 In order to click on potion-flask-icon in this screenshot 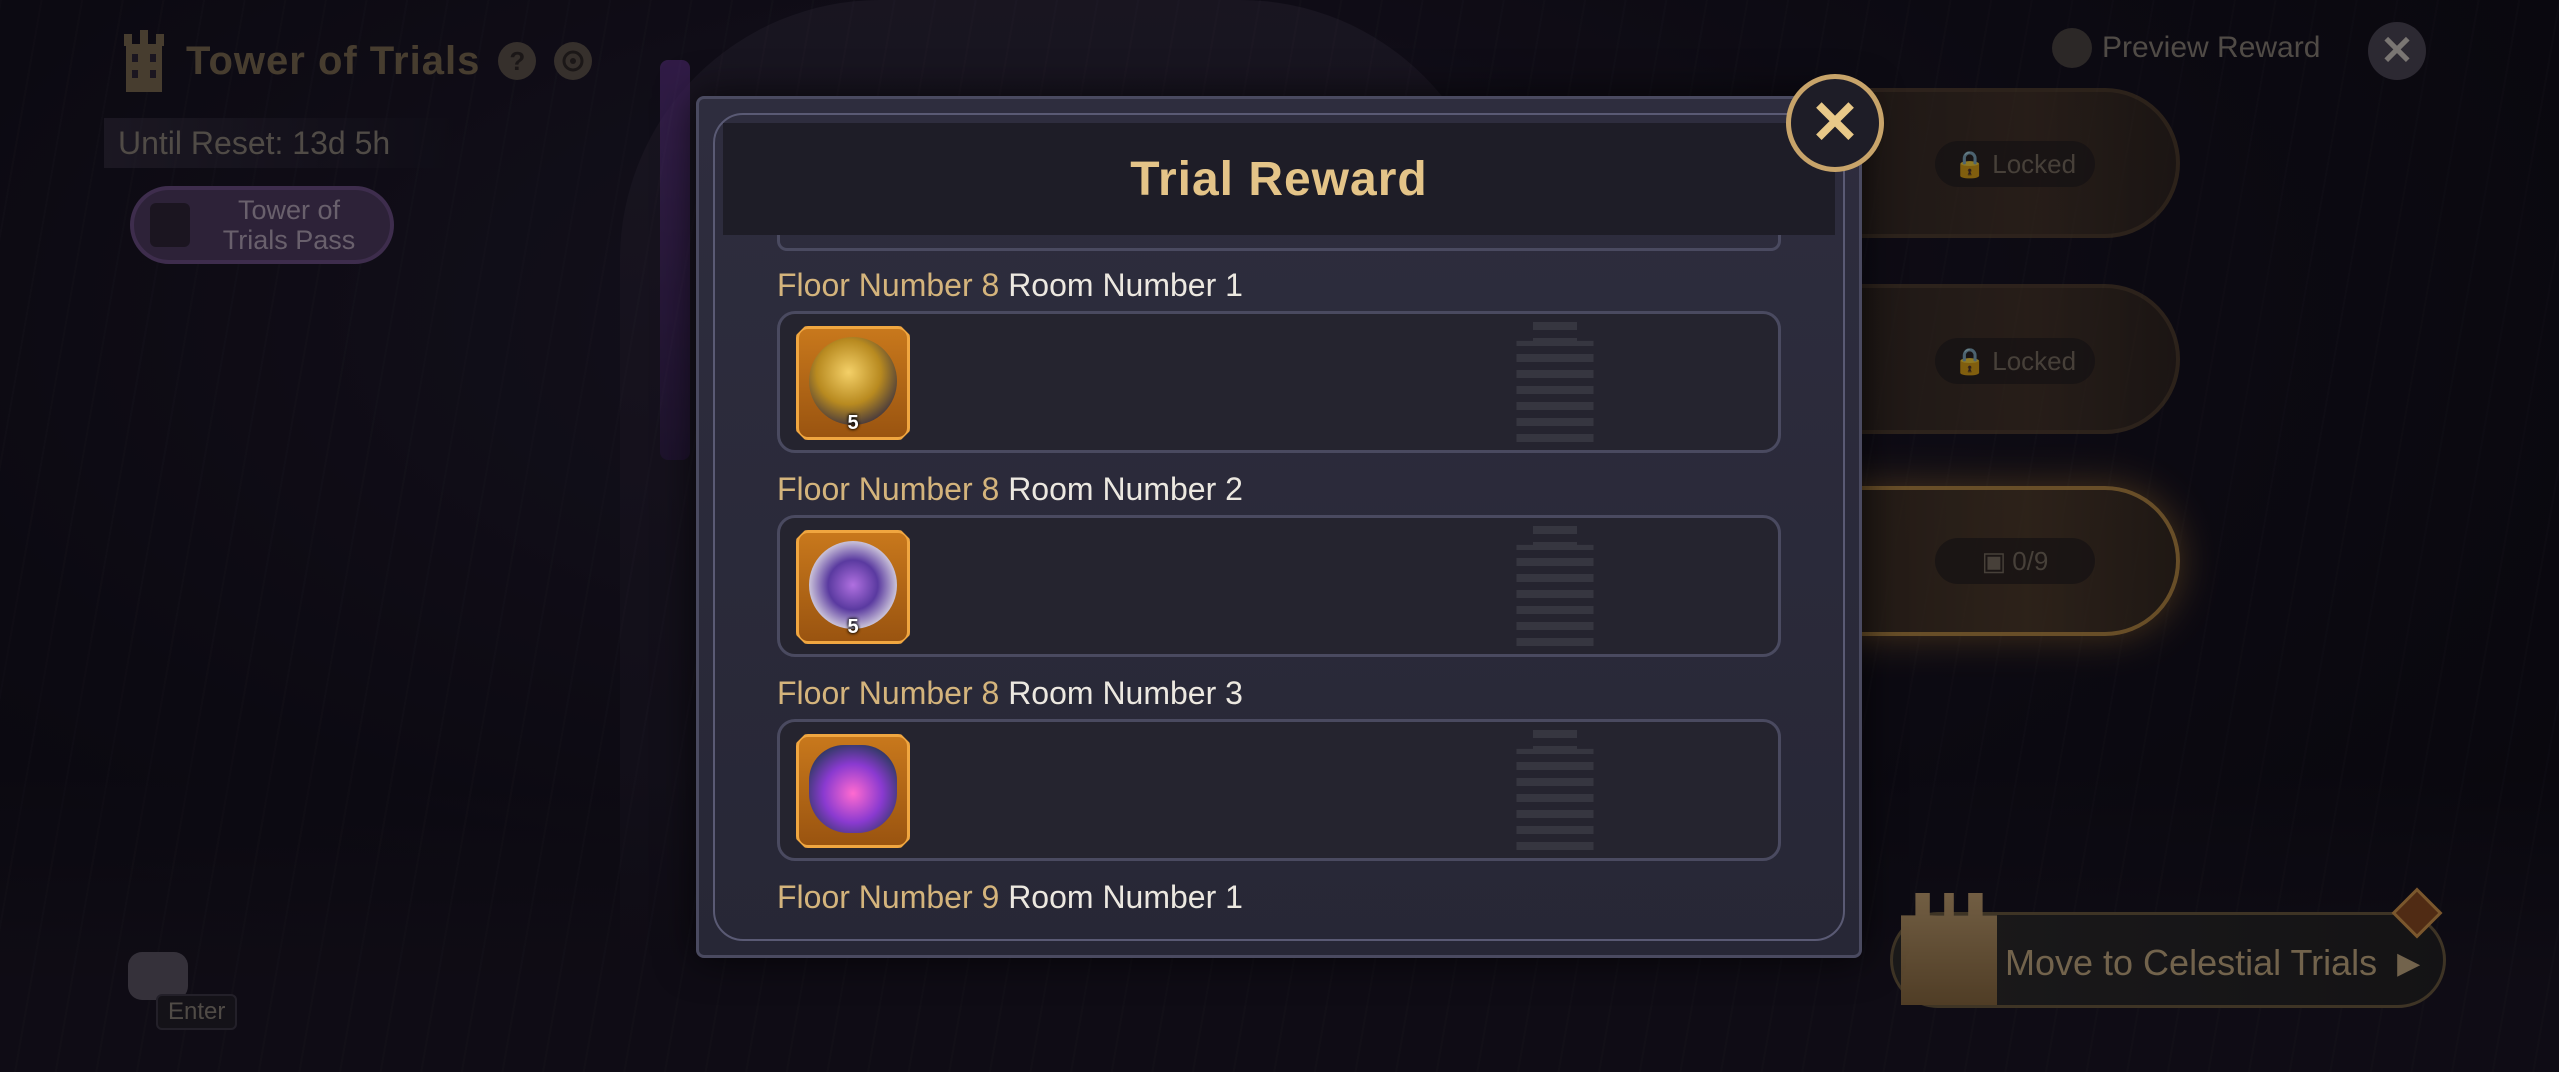, I will do `click(853, 789)`.